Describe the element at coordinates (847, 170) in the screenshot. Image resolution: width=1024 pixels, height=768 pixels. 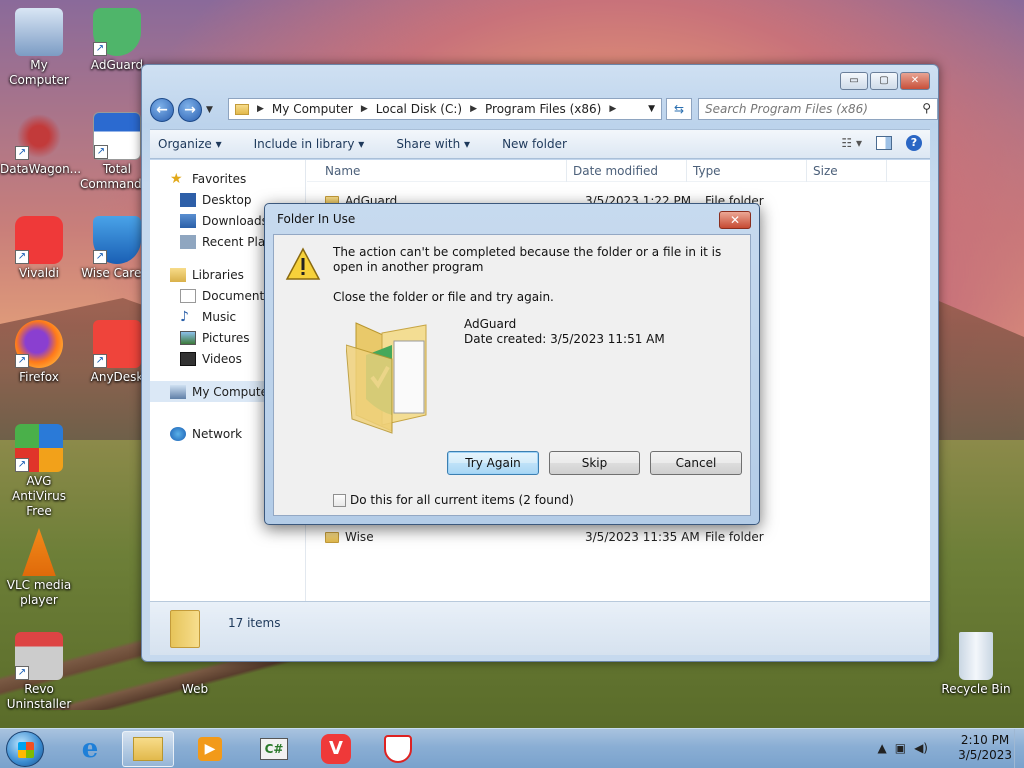
I see `column-size: Size` at that location.